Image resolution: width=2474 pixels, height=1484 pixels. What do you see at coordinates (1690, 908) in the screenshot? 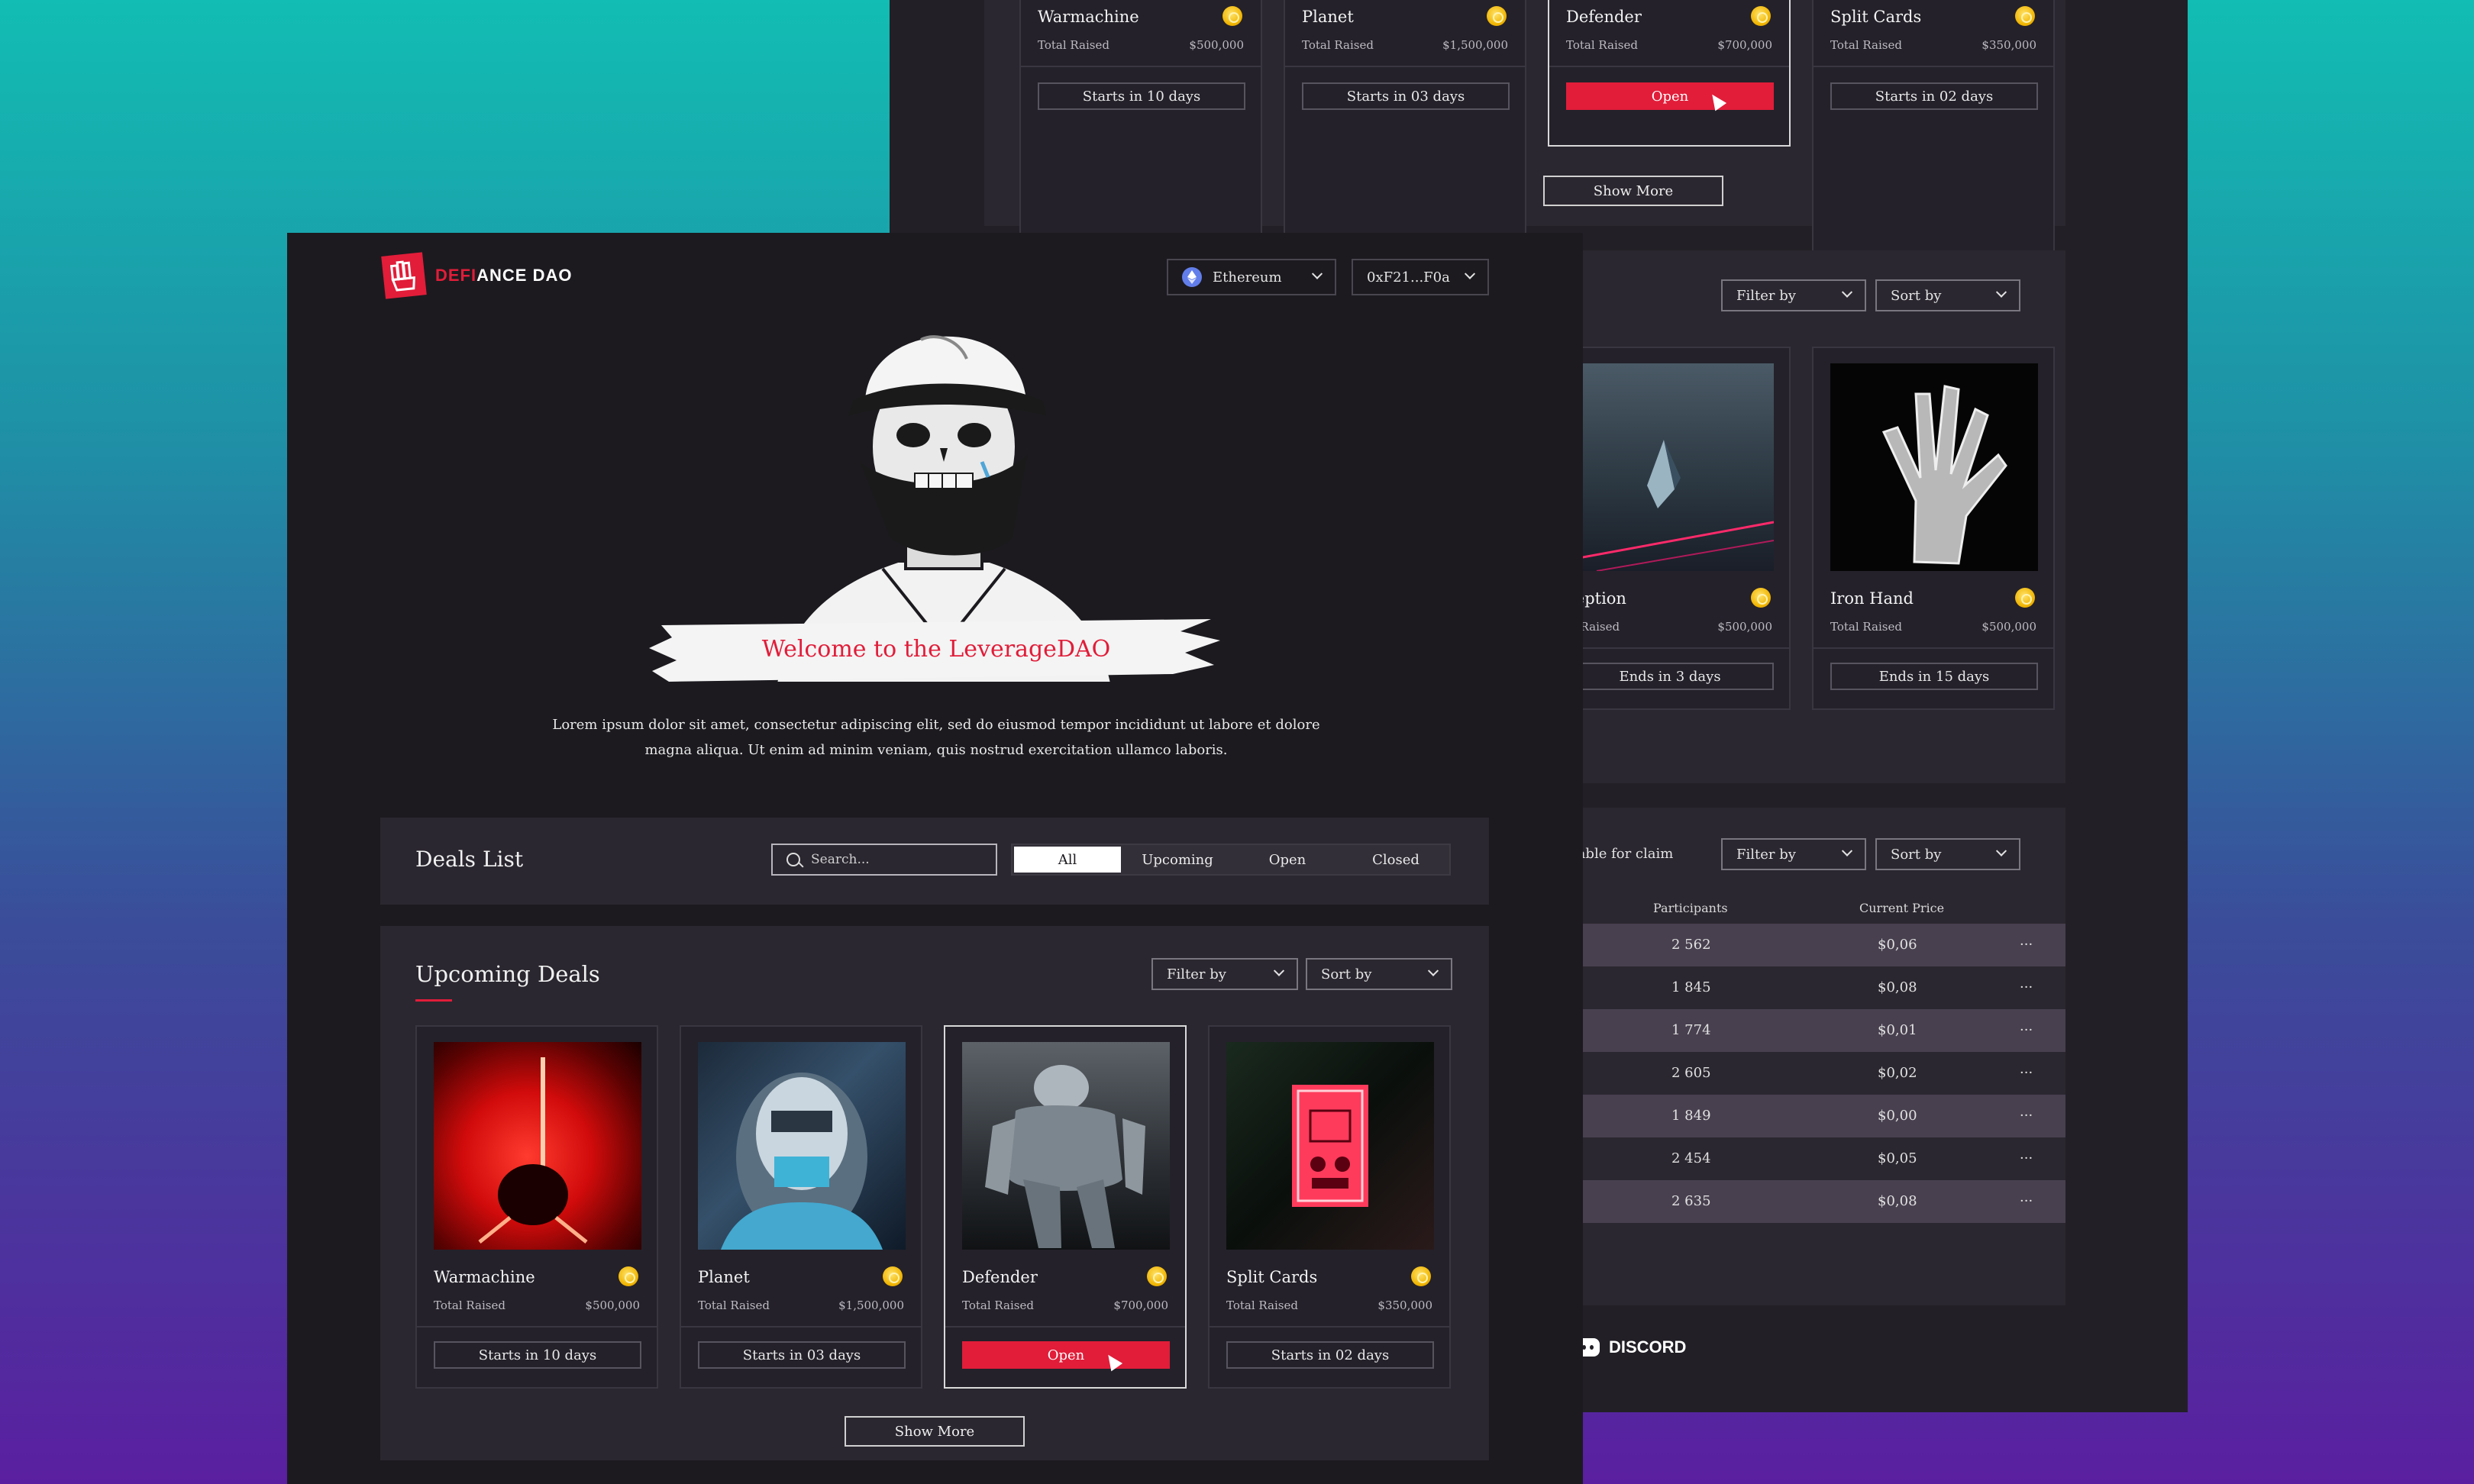
I see `col-participants-header: Participants` at bounding box center [1690, 908].